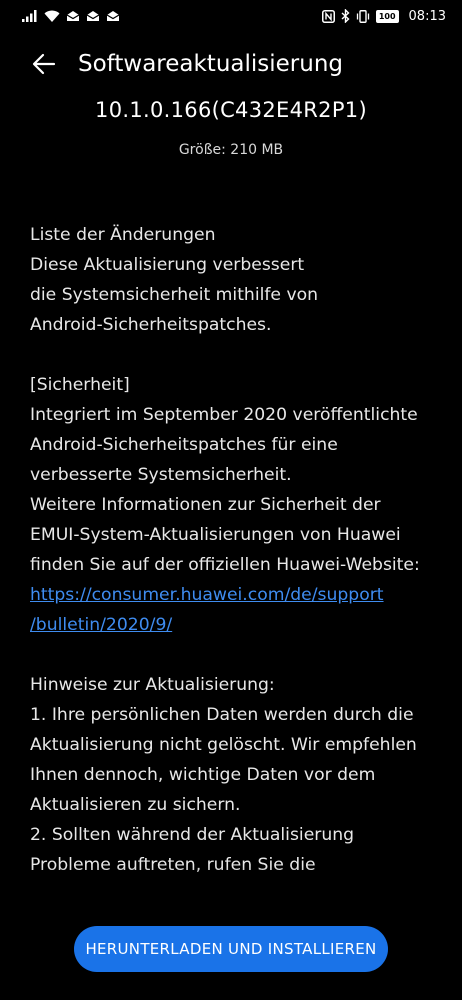 This screenshot has width=462, height=1000. What do you see at coordinates (52, 16) in the screenshot?
I see `wifi-icon` at bounding box center [52, 16].